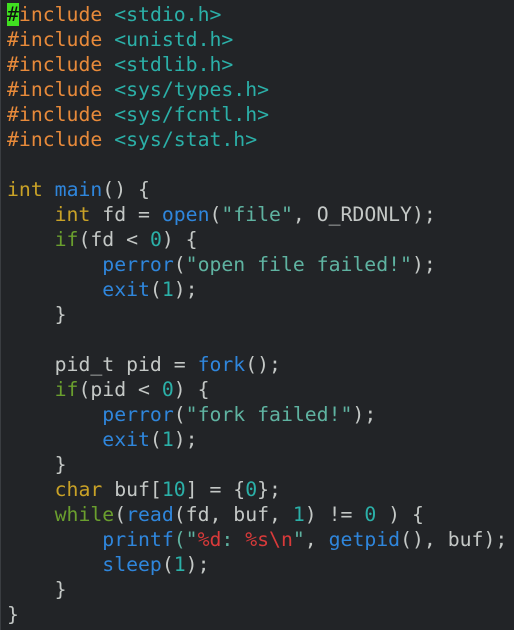  What do you see at coordinates (13, 14) in the screenshot?
I see `text-cursor: #` at bounding box center [13, 14].